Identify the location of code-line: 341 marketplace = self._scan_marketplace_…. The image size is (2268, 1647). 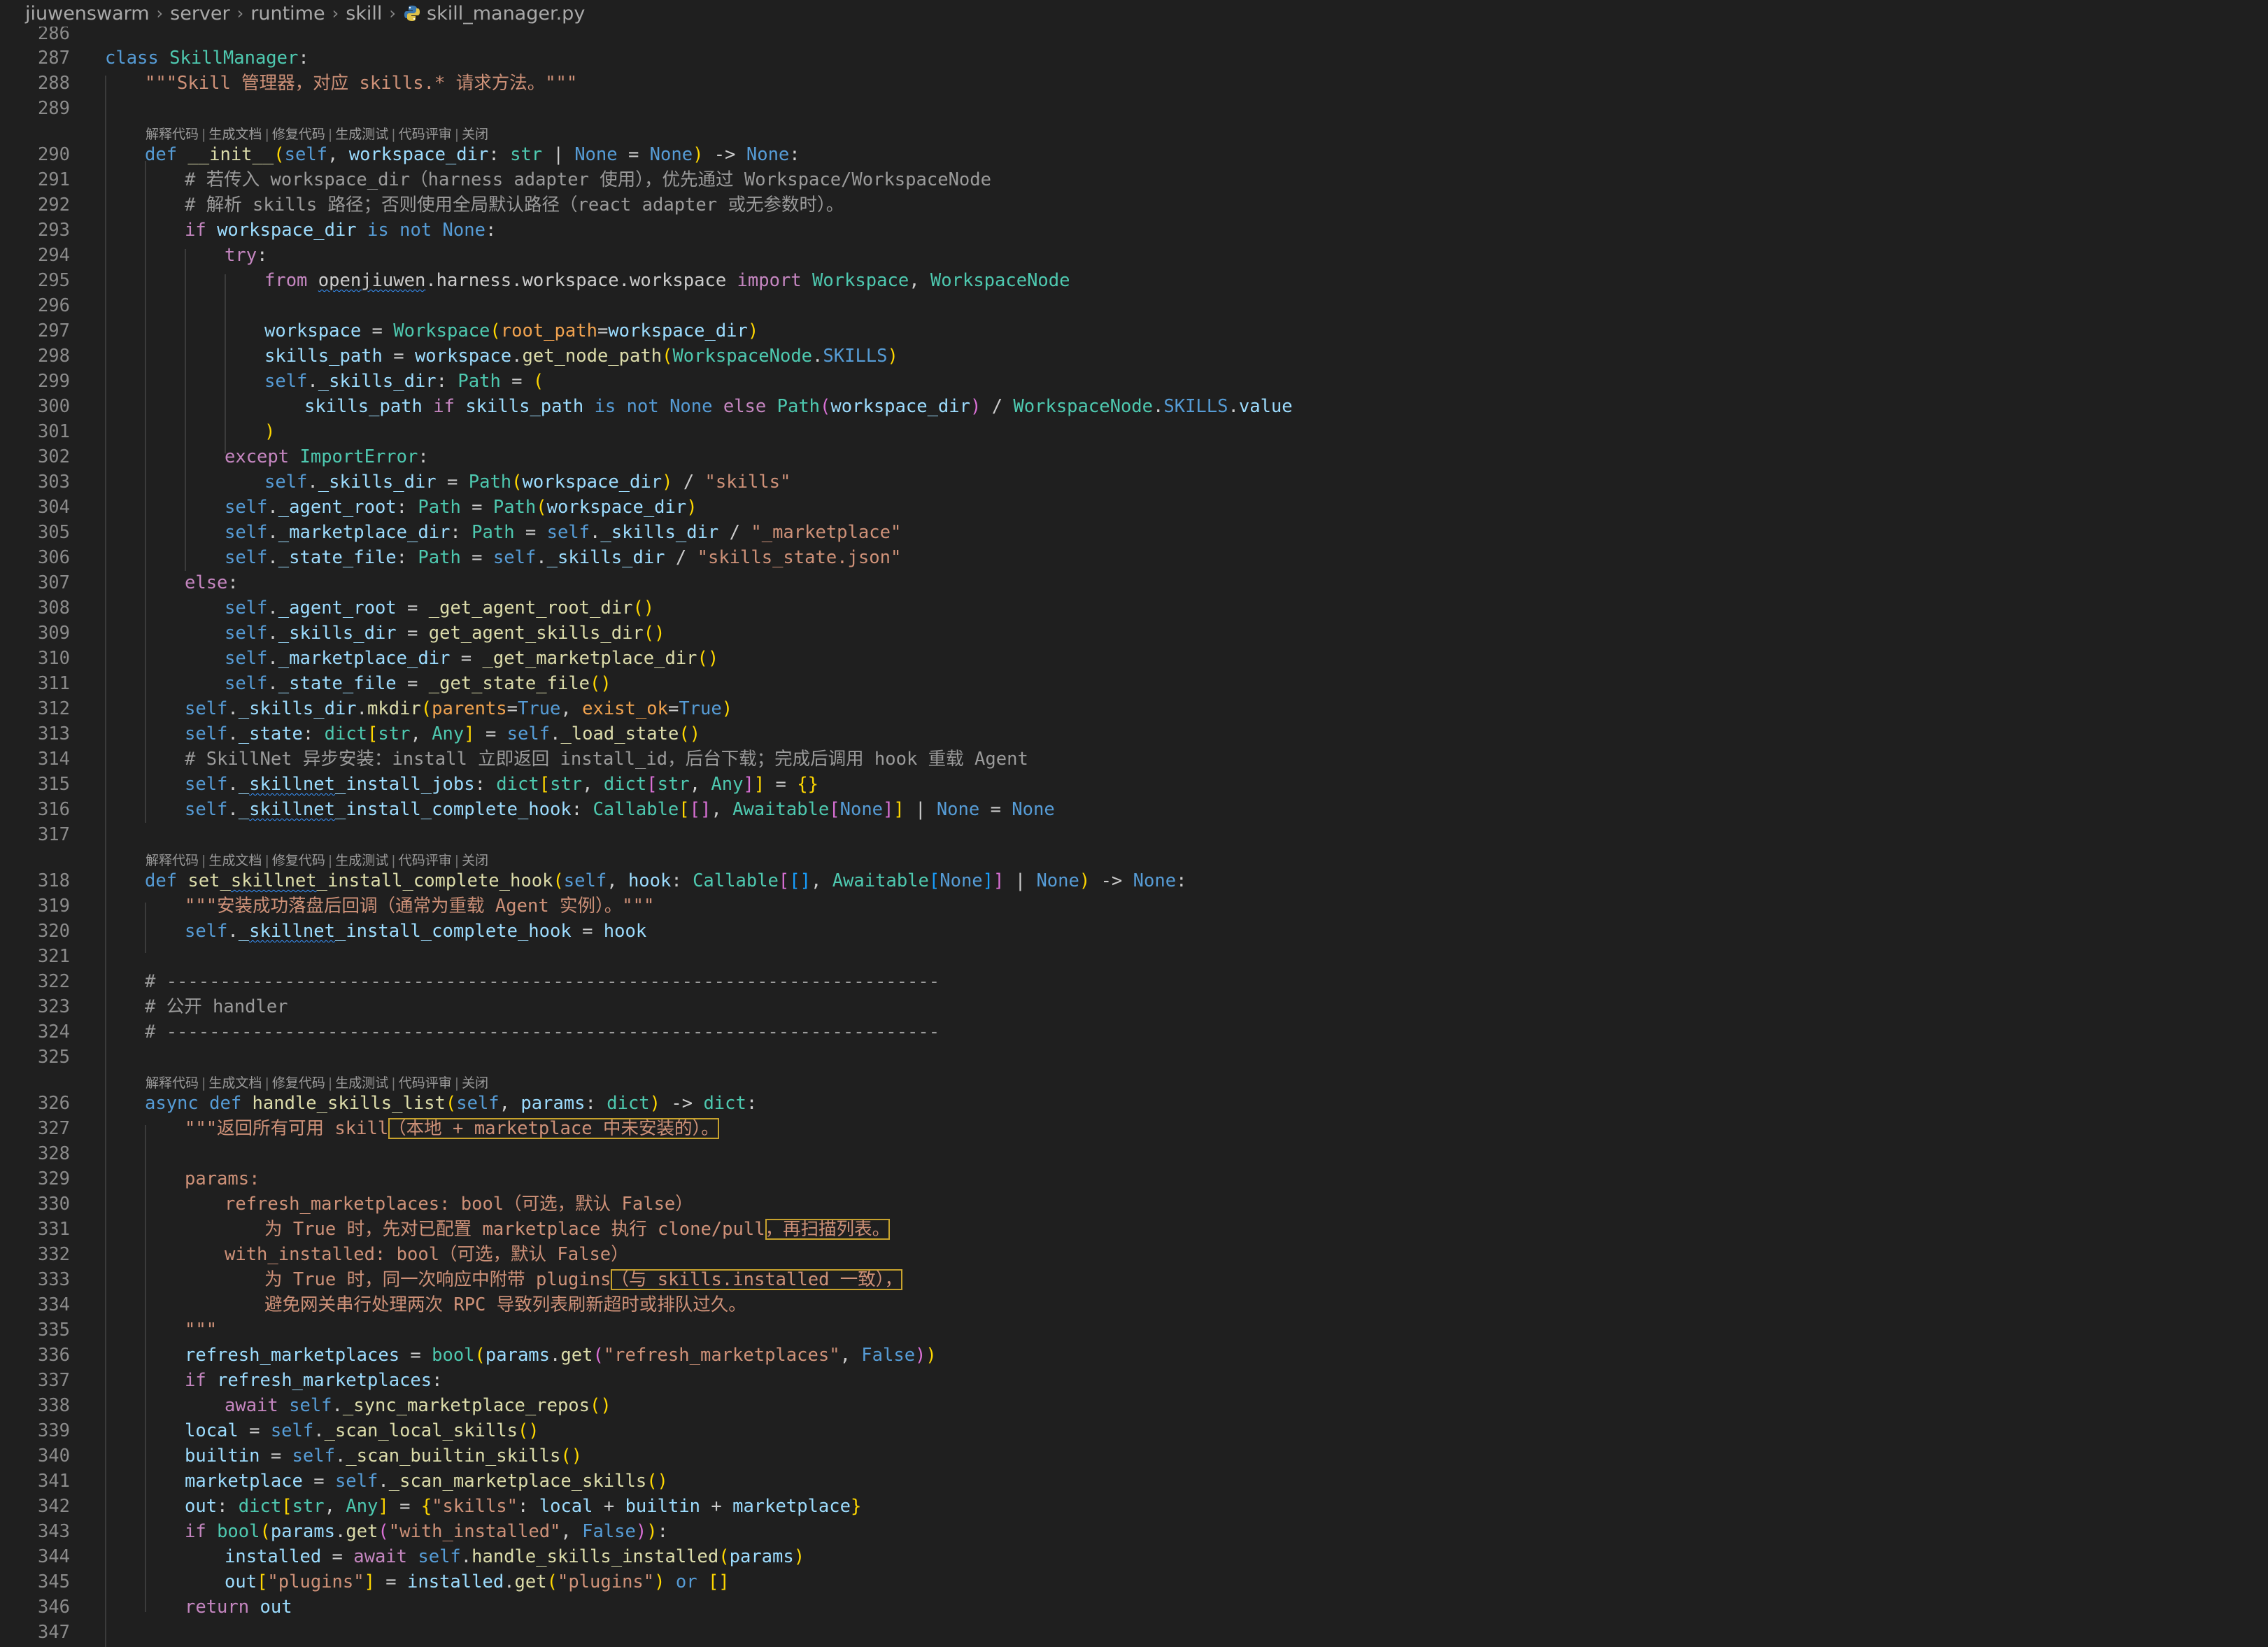
(1134, 1482).